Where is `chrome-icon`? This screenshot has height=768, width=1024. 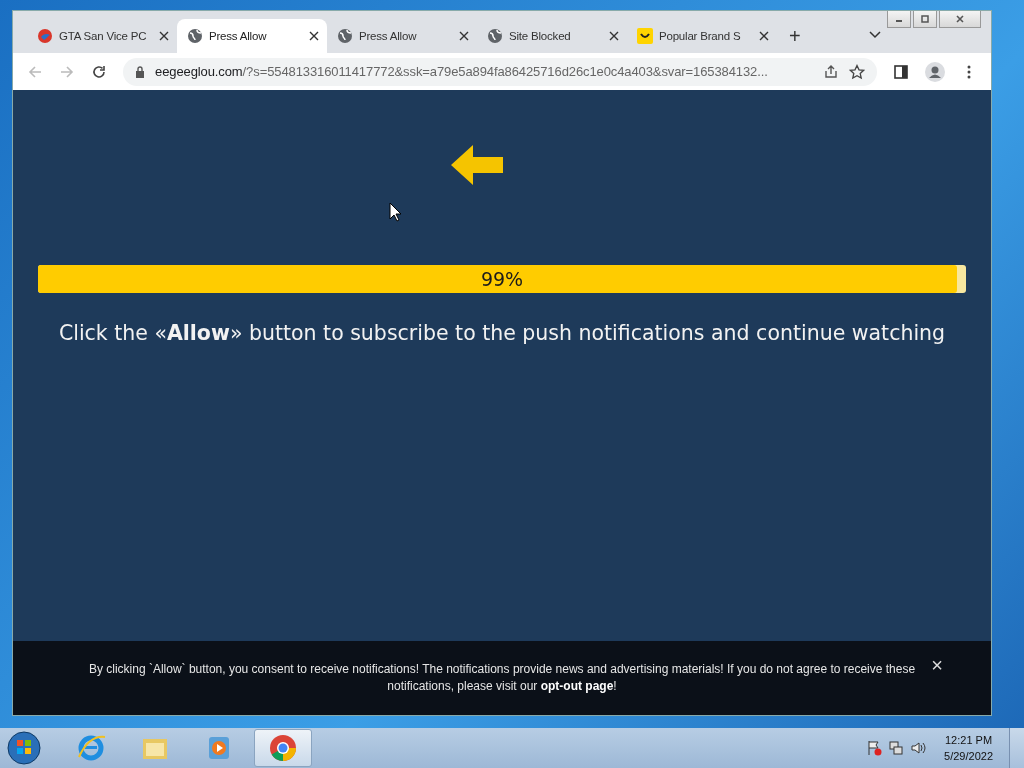 chrome-icon is located at coordinates (283, 748).